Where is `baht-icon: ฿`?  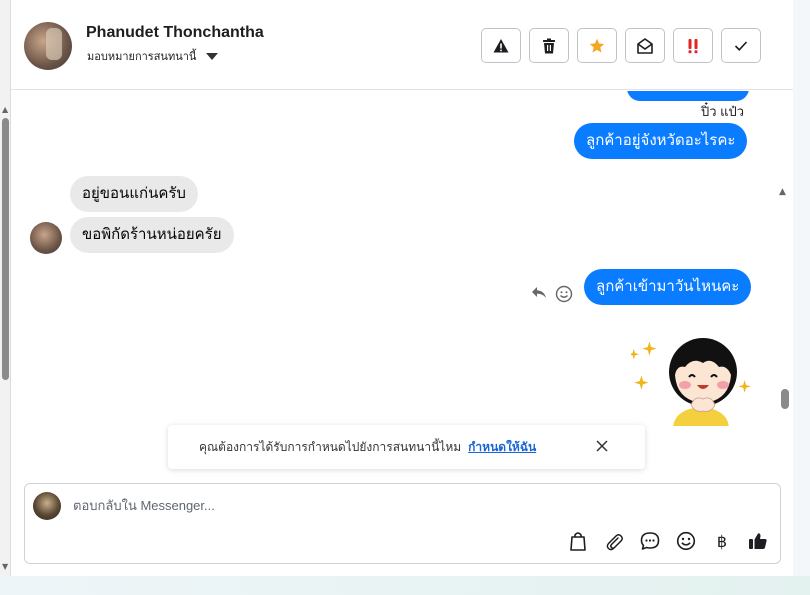
baht-icon: ฿ is located at coordinates (722, 541).